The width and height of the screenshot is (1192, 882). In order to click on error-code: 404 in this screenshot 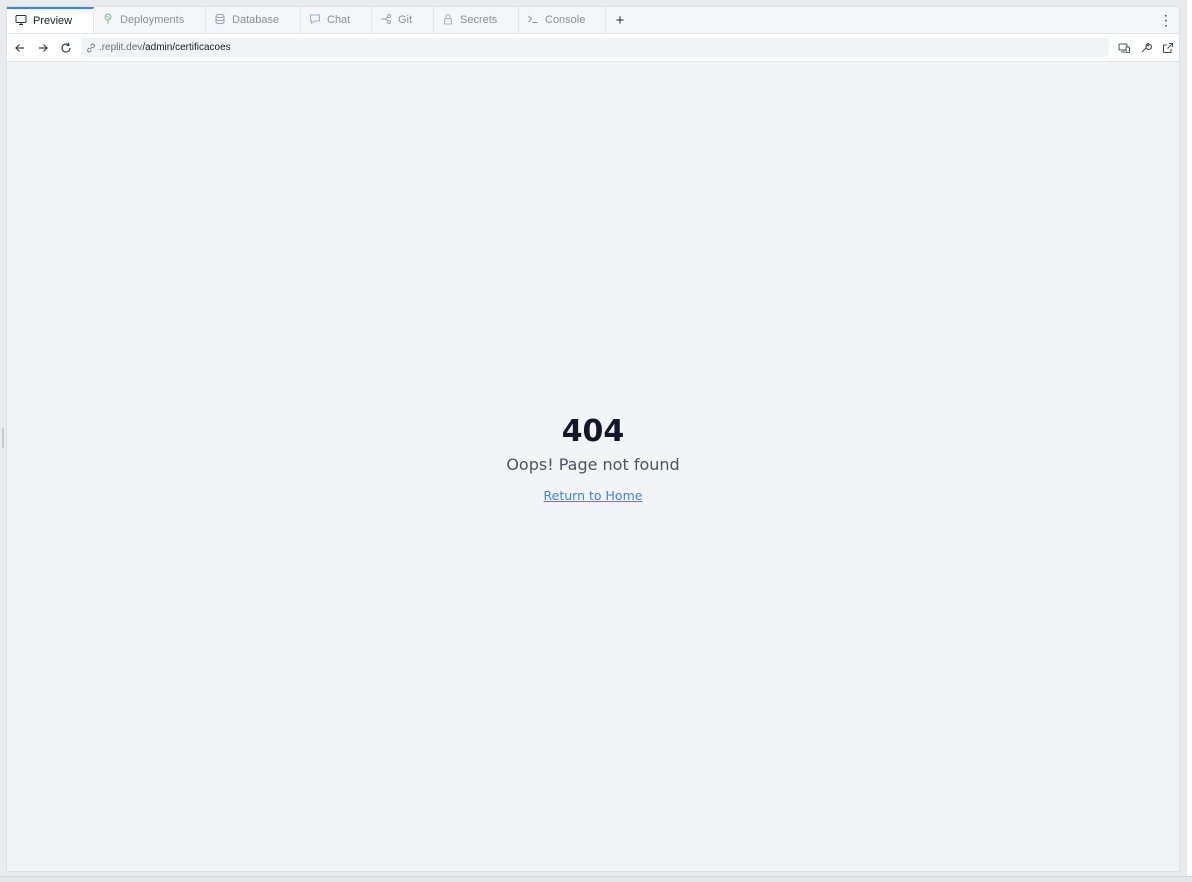, I will do `click(593, 431)`.